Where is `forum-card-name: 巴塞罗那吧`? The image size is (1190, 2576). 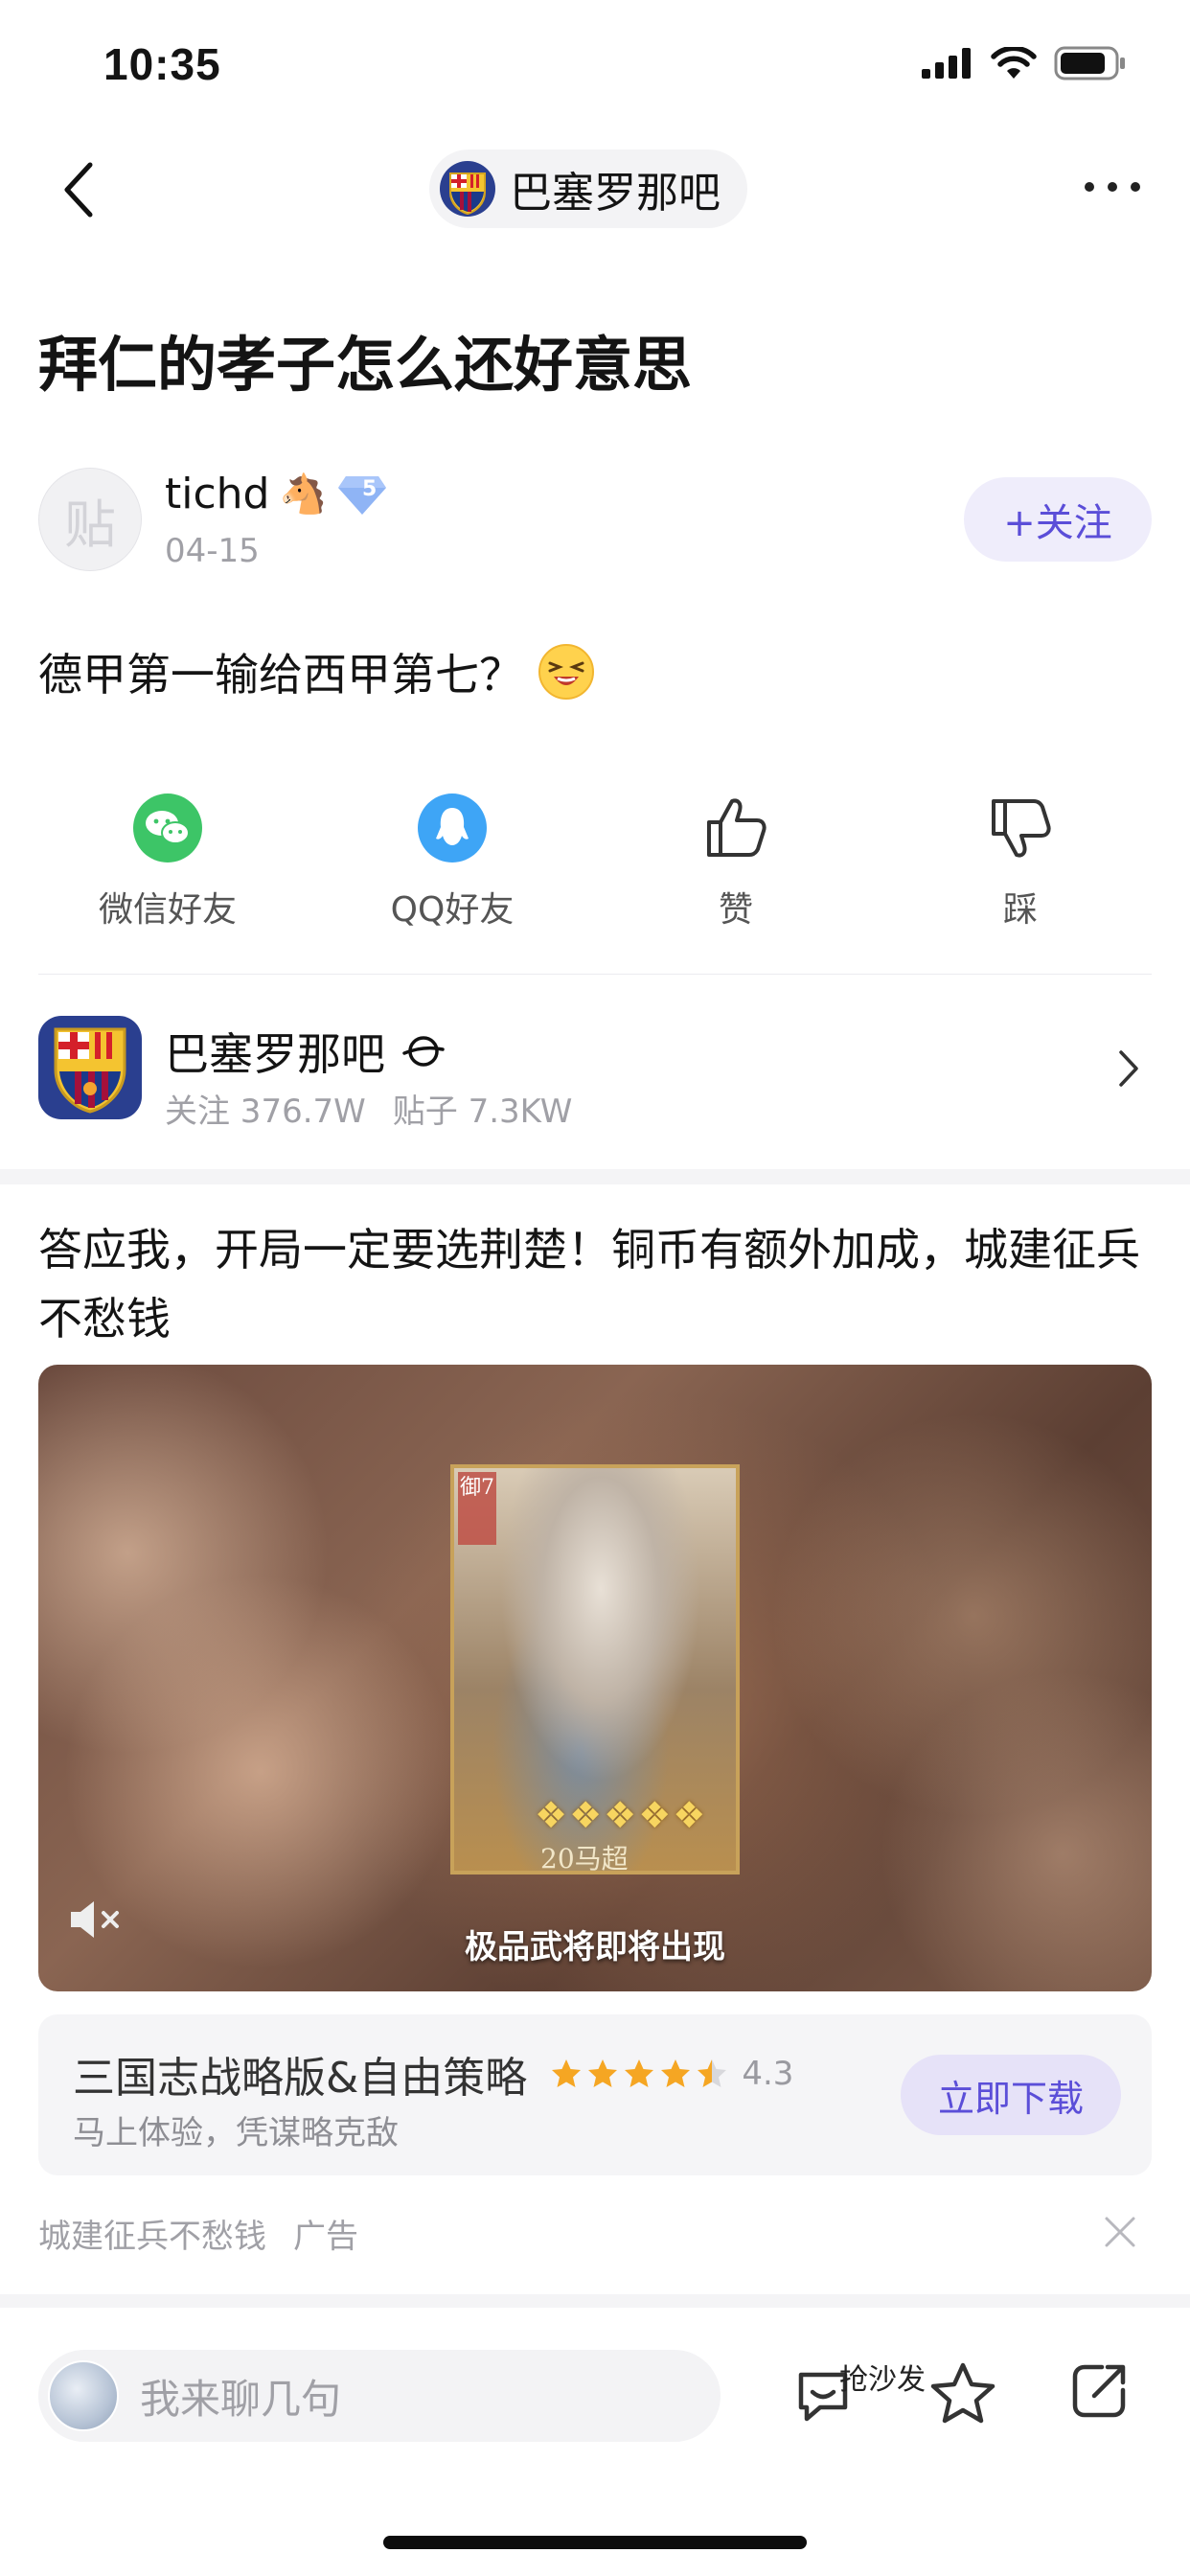
forum-card-name: 巴塞罗那吧 is located at coordinates (275, 1054).